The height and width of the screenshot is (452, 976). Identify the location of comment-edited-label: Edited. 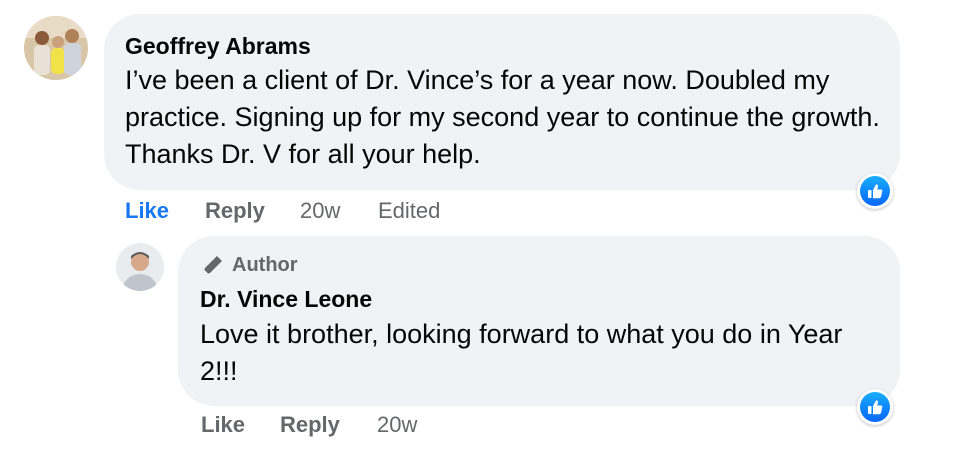
(409, 211).